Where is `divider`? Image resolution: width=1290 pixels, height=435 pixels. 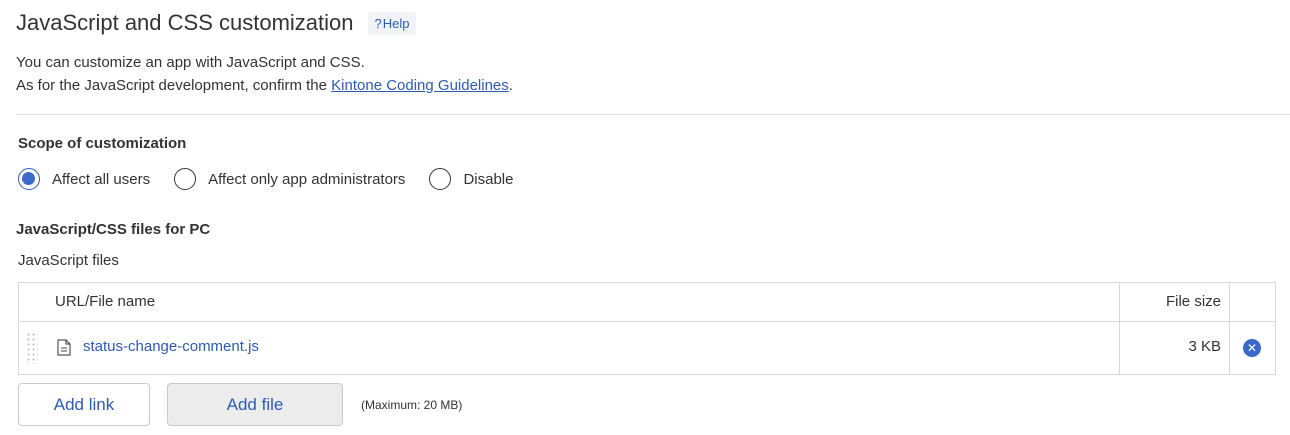
divider is located at coordinates (653, 114).